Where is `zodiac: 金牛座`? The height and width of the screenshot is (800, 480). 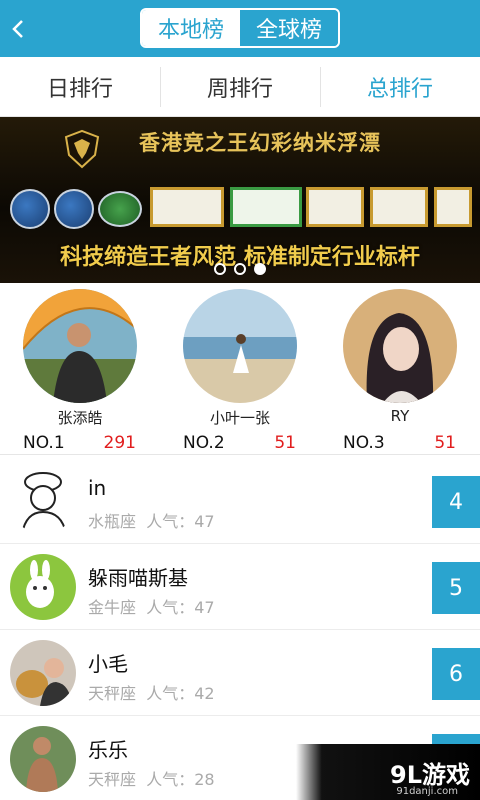
zodiac: 金牛座 is located at coordinates (112, 607).